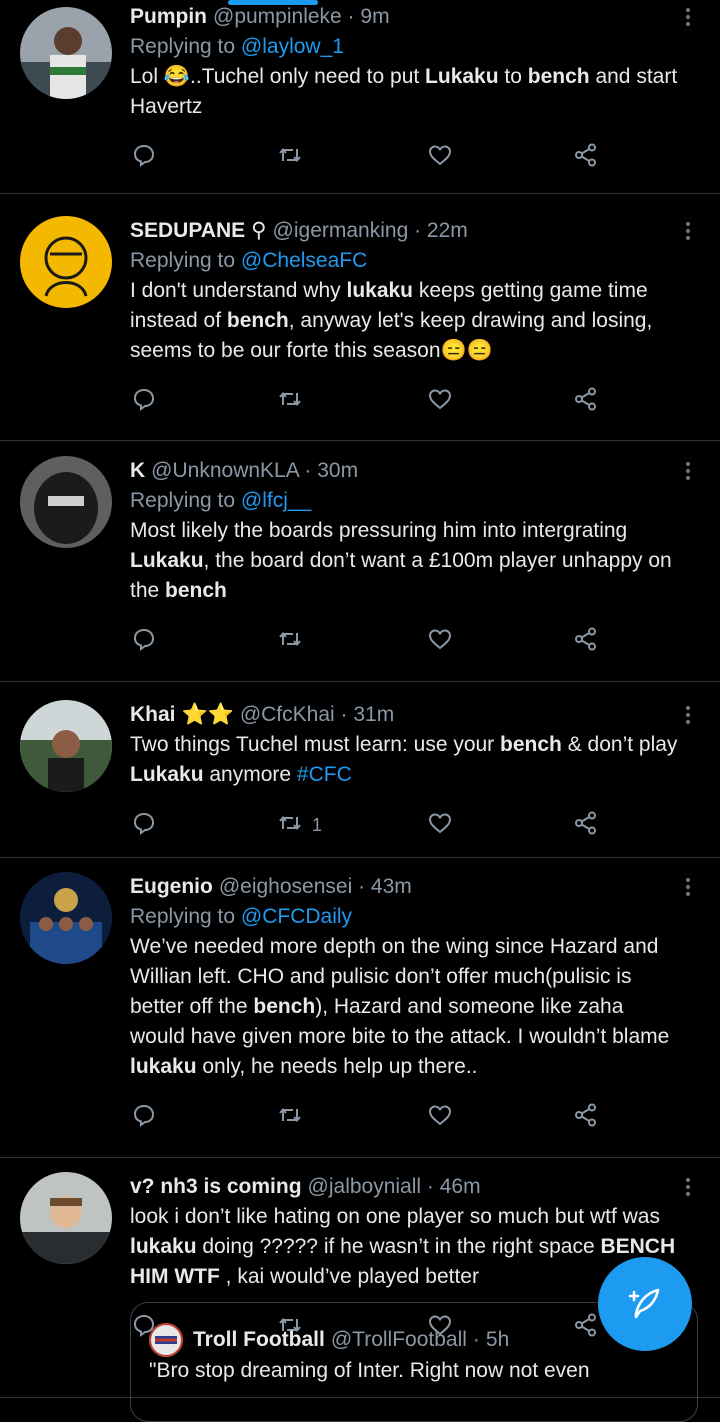  I want to click on author-handle: @igermanking, so click(341, 230).